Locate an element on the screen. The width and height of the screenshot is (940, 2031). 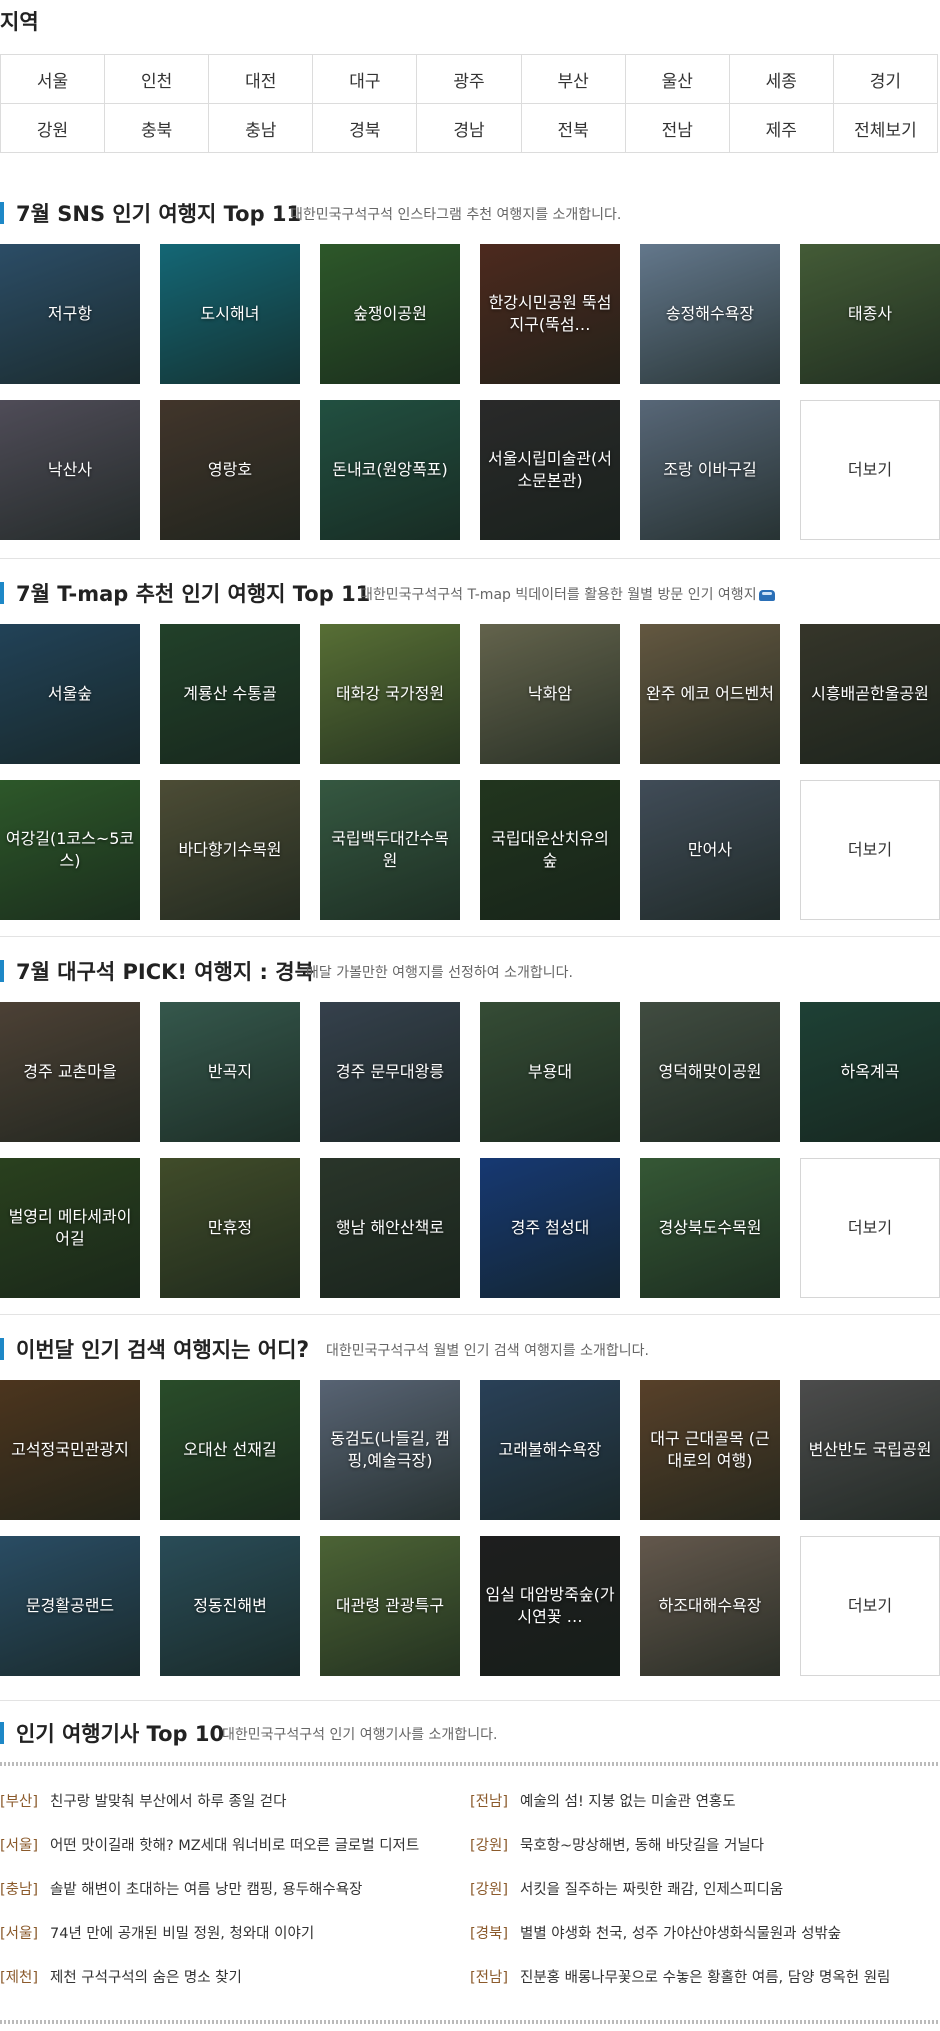
section-desc: 대한민국구석구석 월별 인기 검색 여행지를 소개합니다. is located at coordinates (487, 1350).